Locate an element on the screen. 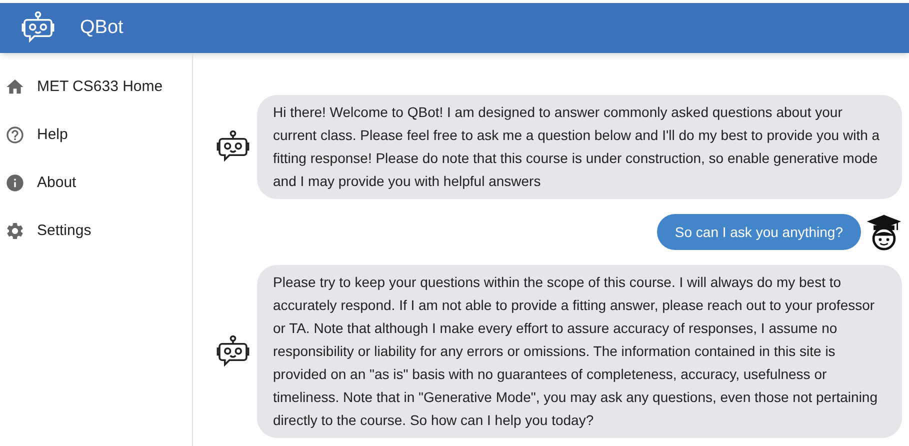 The image size is (909, 446). settings-icon is located at coordinates (15, 231).